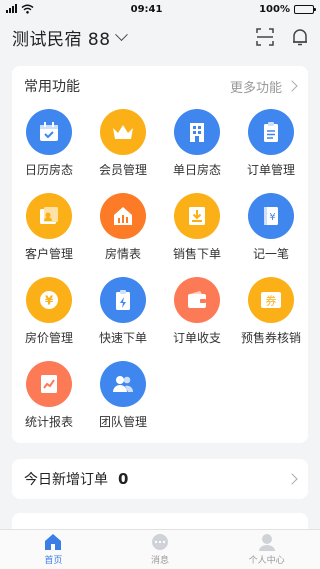  What do you see at coordinates (160, 479) in the screenshot?
I see `today-orders-row: 今日新增订单 0` at bounding box center [160, 479].